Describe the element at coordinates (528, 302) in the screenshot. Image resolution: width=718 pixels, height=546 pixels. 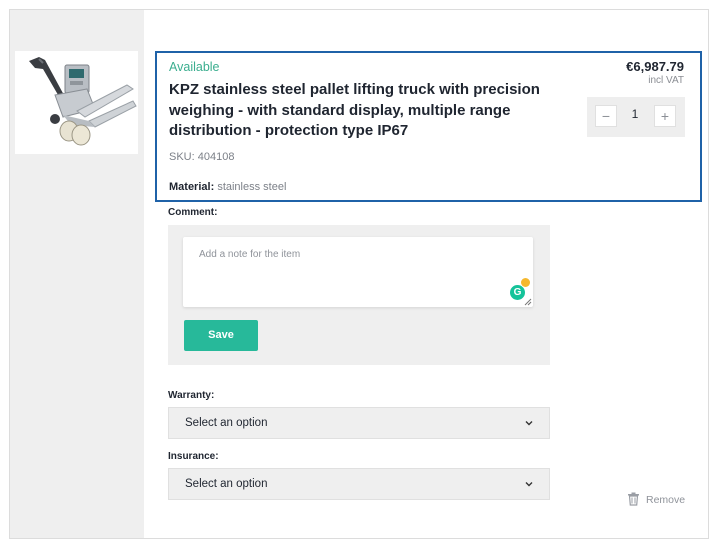
I see `resize-grip-icon` at that location.